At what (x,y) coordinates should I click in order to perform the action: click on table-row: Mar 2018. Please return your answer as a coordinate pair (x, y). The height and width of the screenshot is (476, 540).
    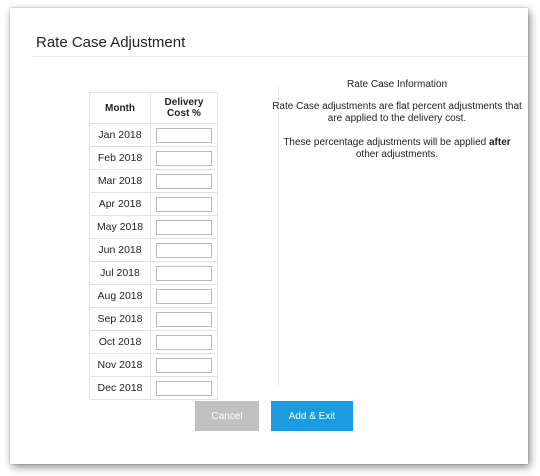
    Looking at the image, I should click on (153, 181).